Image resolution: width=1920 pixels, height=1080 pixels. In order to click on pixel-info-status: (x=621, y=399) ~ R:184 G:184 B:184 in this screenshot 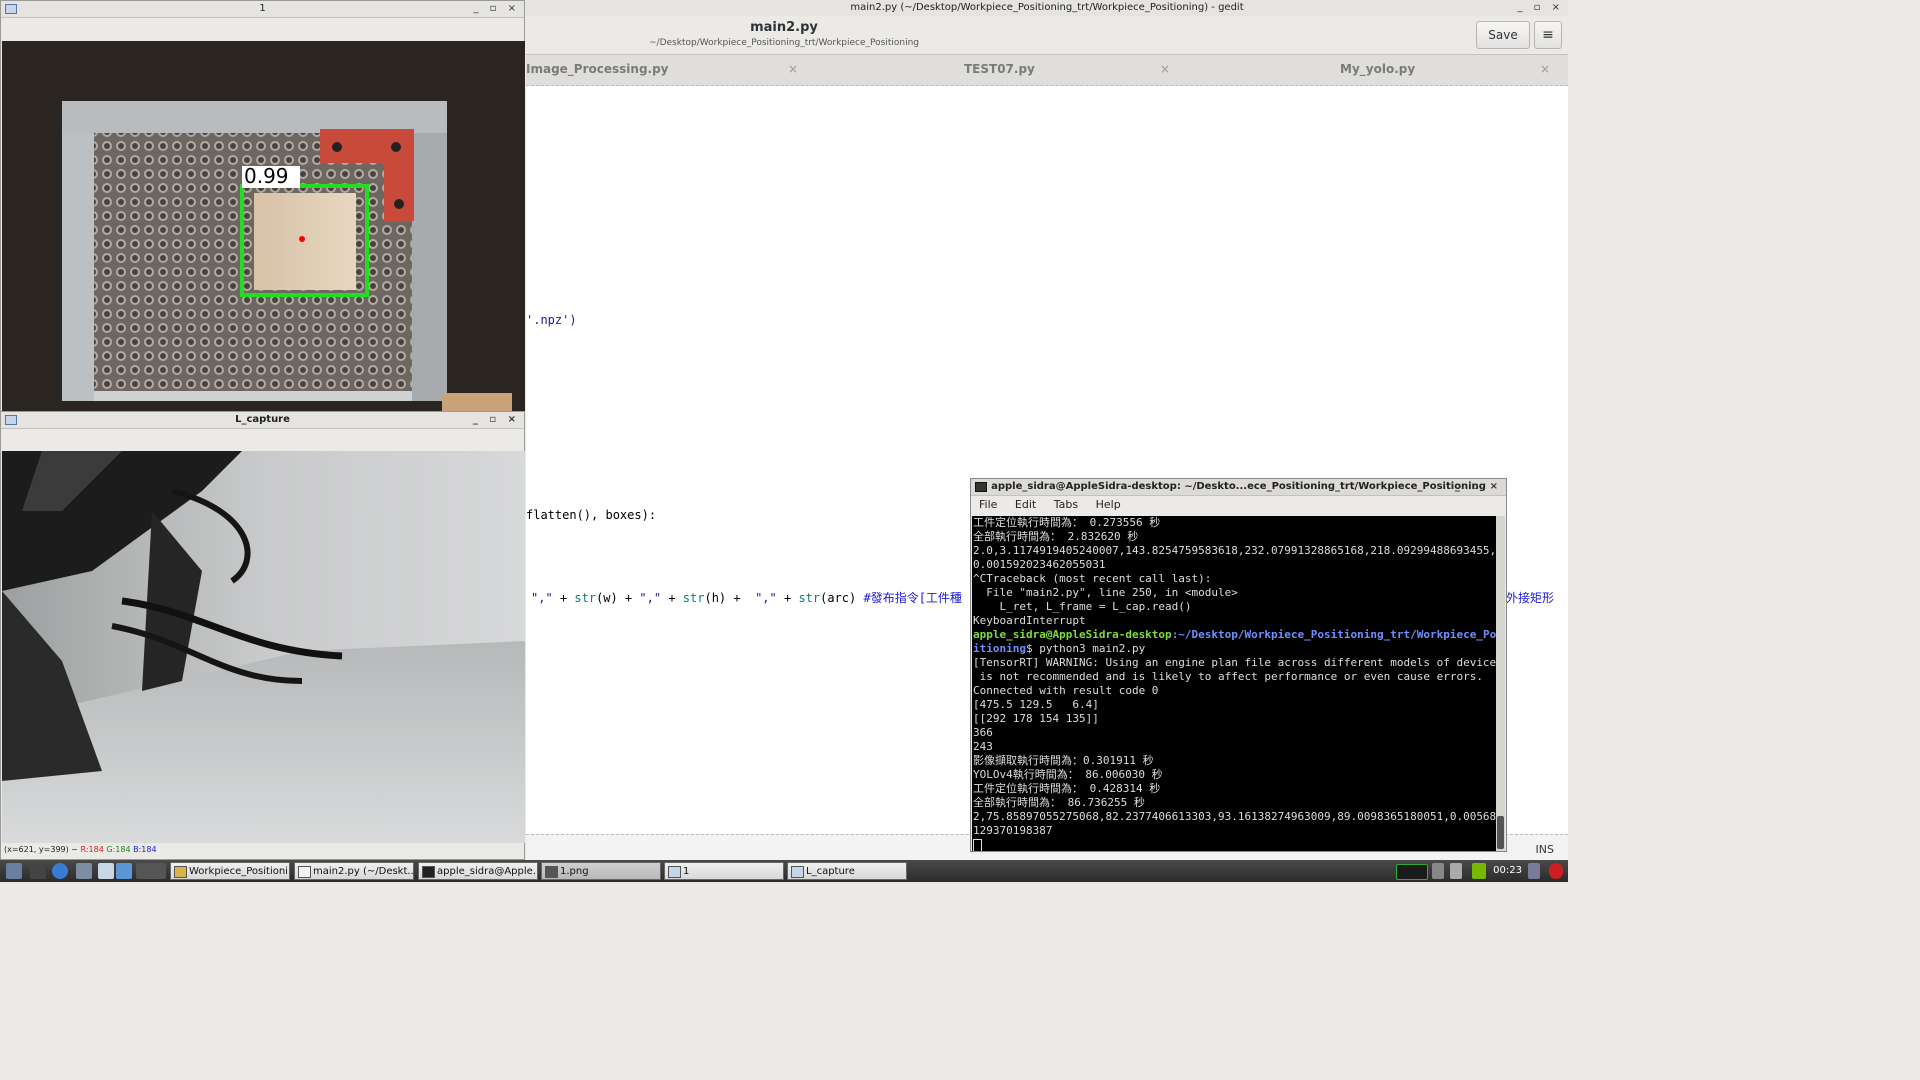, I will do `click(80, 849)`.